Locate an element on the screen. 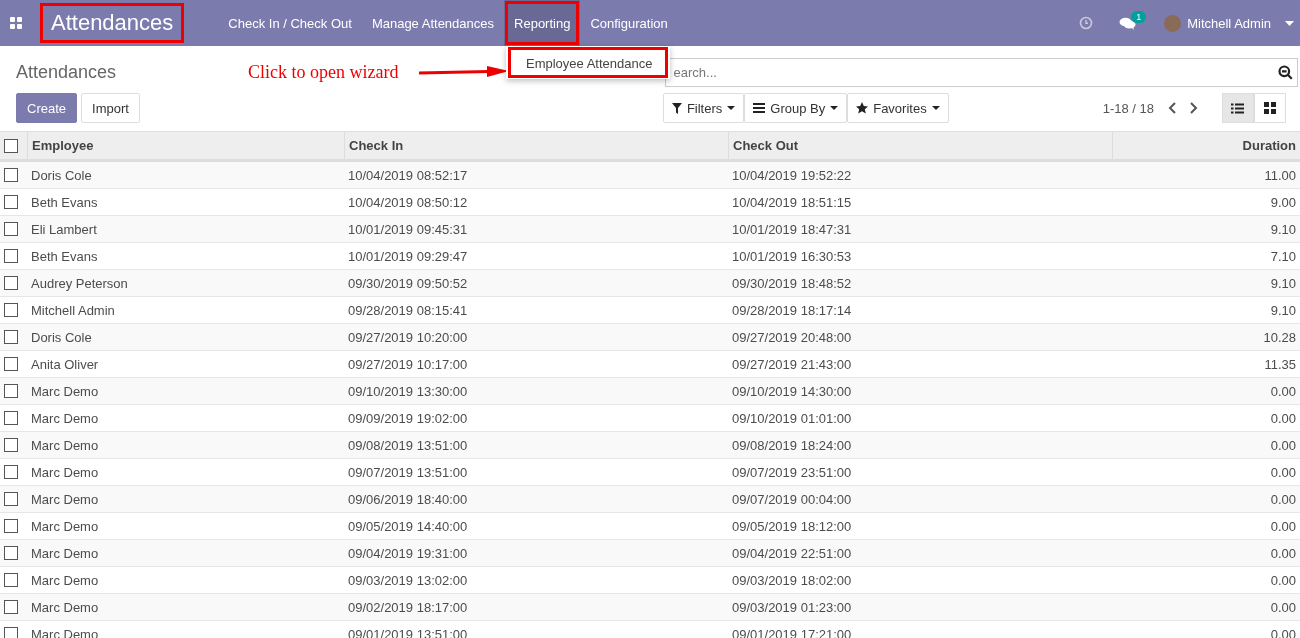 This screenshot has width=1300, height=638. app-title: Attendances is located at coordinates (112, 23).